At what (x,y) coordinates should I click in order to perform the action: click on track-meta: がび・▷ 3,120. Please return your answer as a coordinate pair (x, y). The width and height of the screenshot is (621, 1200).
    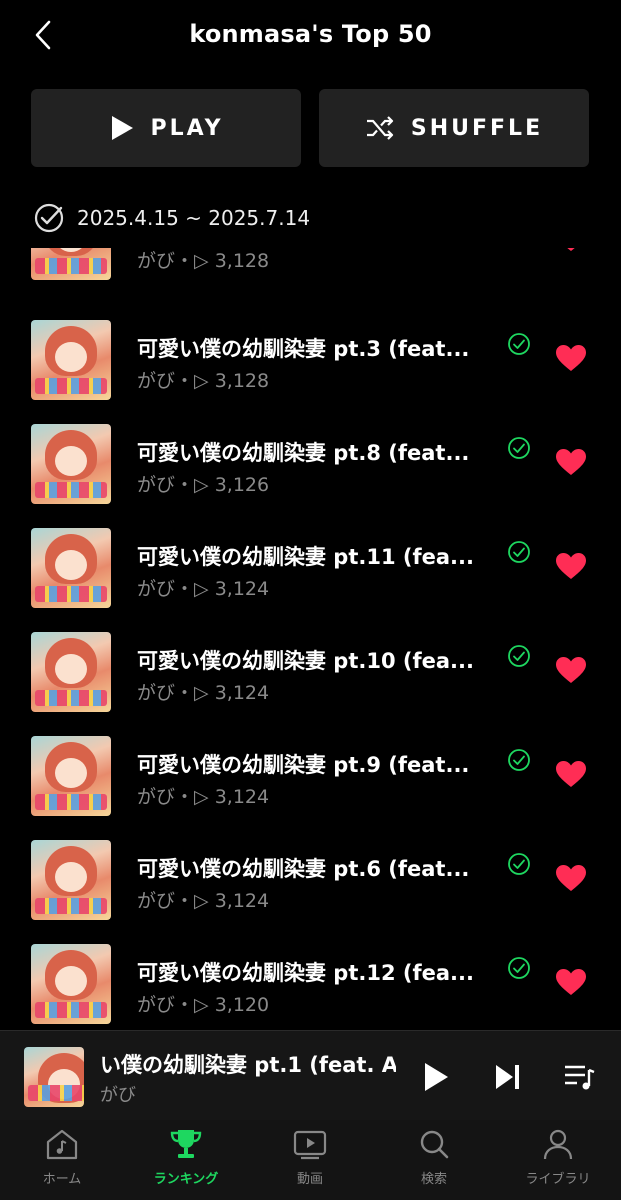
    Looking at the image, I should click on (203, 1003).